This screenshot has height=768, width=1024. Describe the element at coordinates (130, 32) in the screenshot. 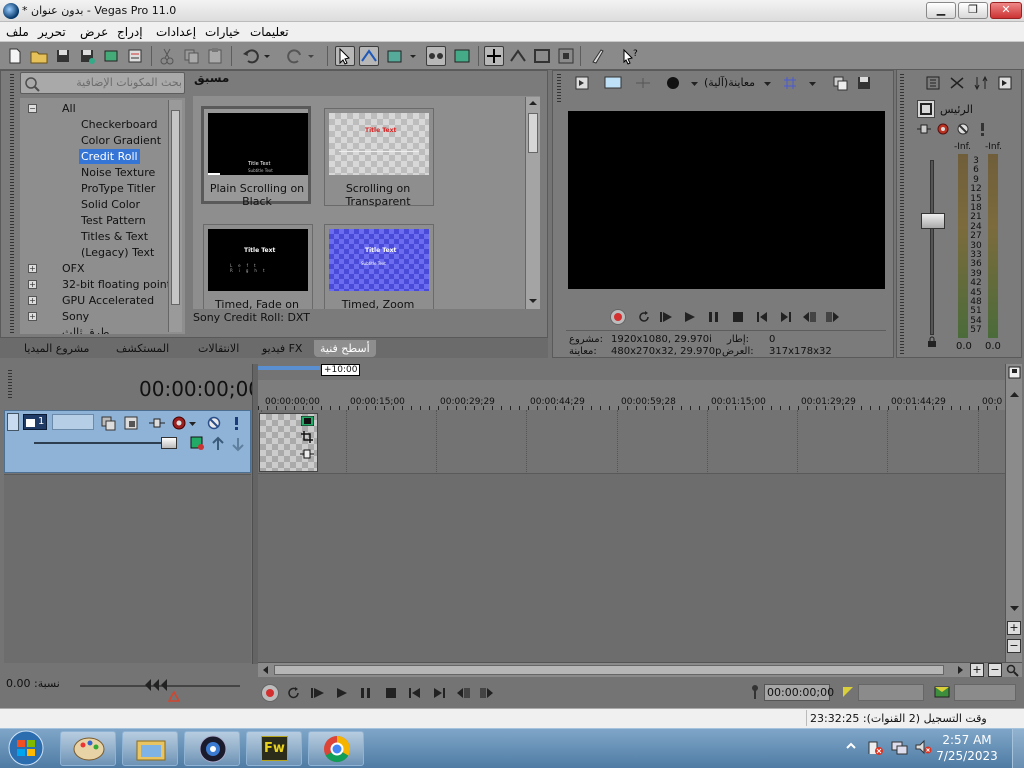

I see `menu-insert: إدراج` at that location.